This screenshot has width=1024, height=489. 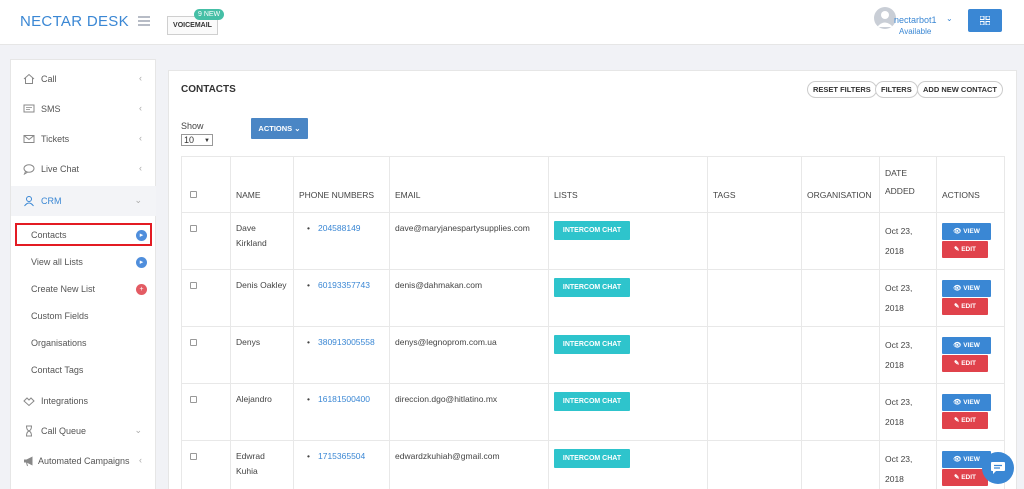 What do you see at coordinates (985, 20) in the screenshot?
I see `apps-grid-button` at bounding box center [985, 20].